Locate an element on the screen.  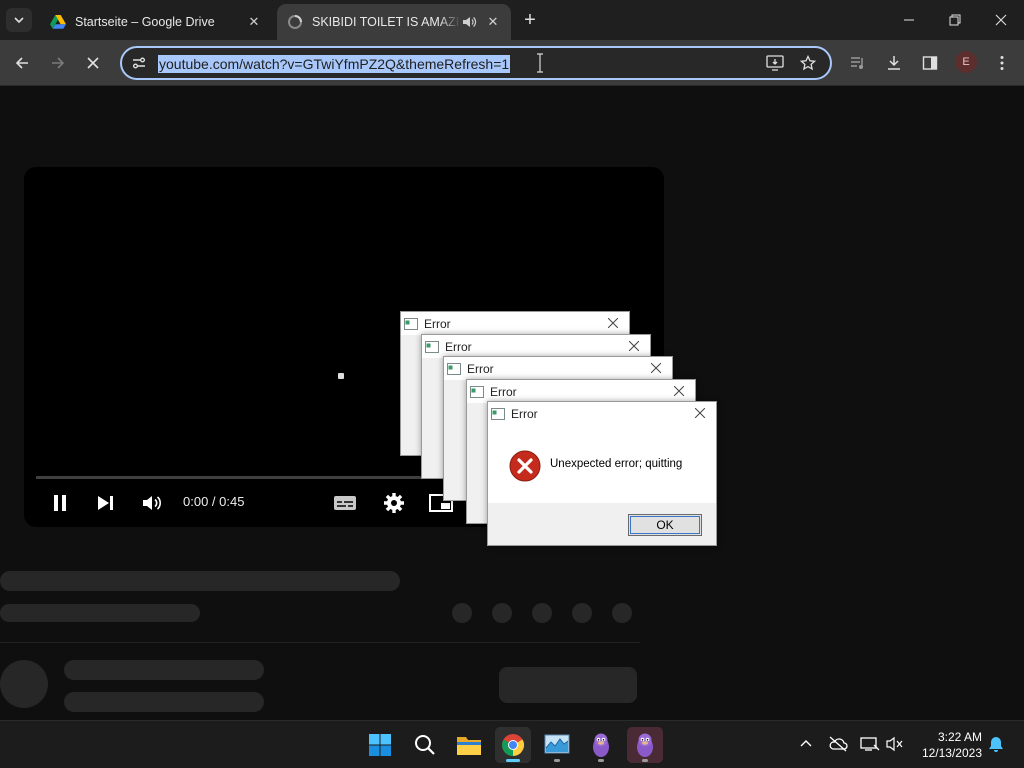
notifications-button is located at coordinates (996, 744).